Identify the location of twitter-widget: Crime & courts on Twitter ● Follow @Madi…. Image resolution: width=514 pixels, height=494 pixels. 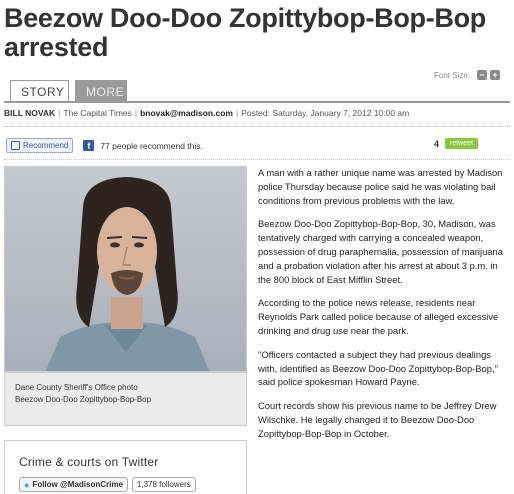
(125, 467).